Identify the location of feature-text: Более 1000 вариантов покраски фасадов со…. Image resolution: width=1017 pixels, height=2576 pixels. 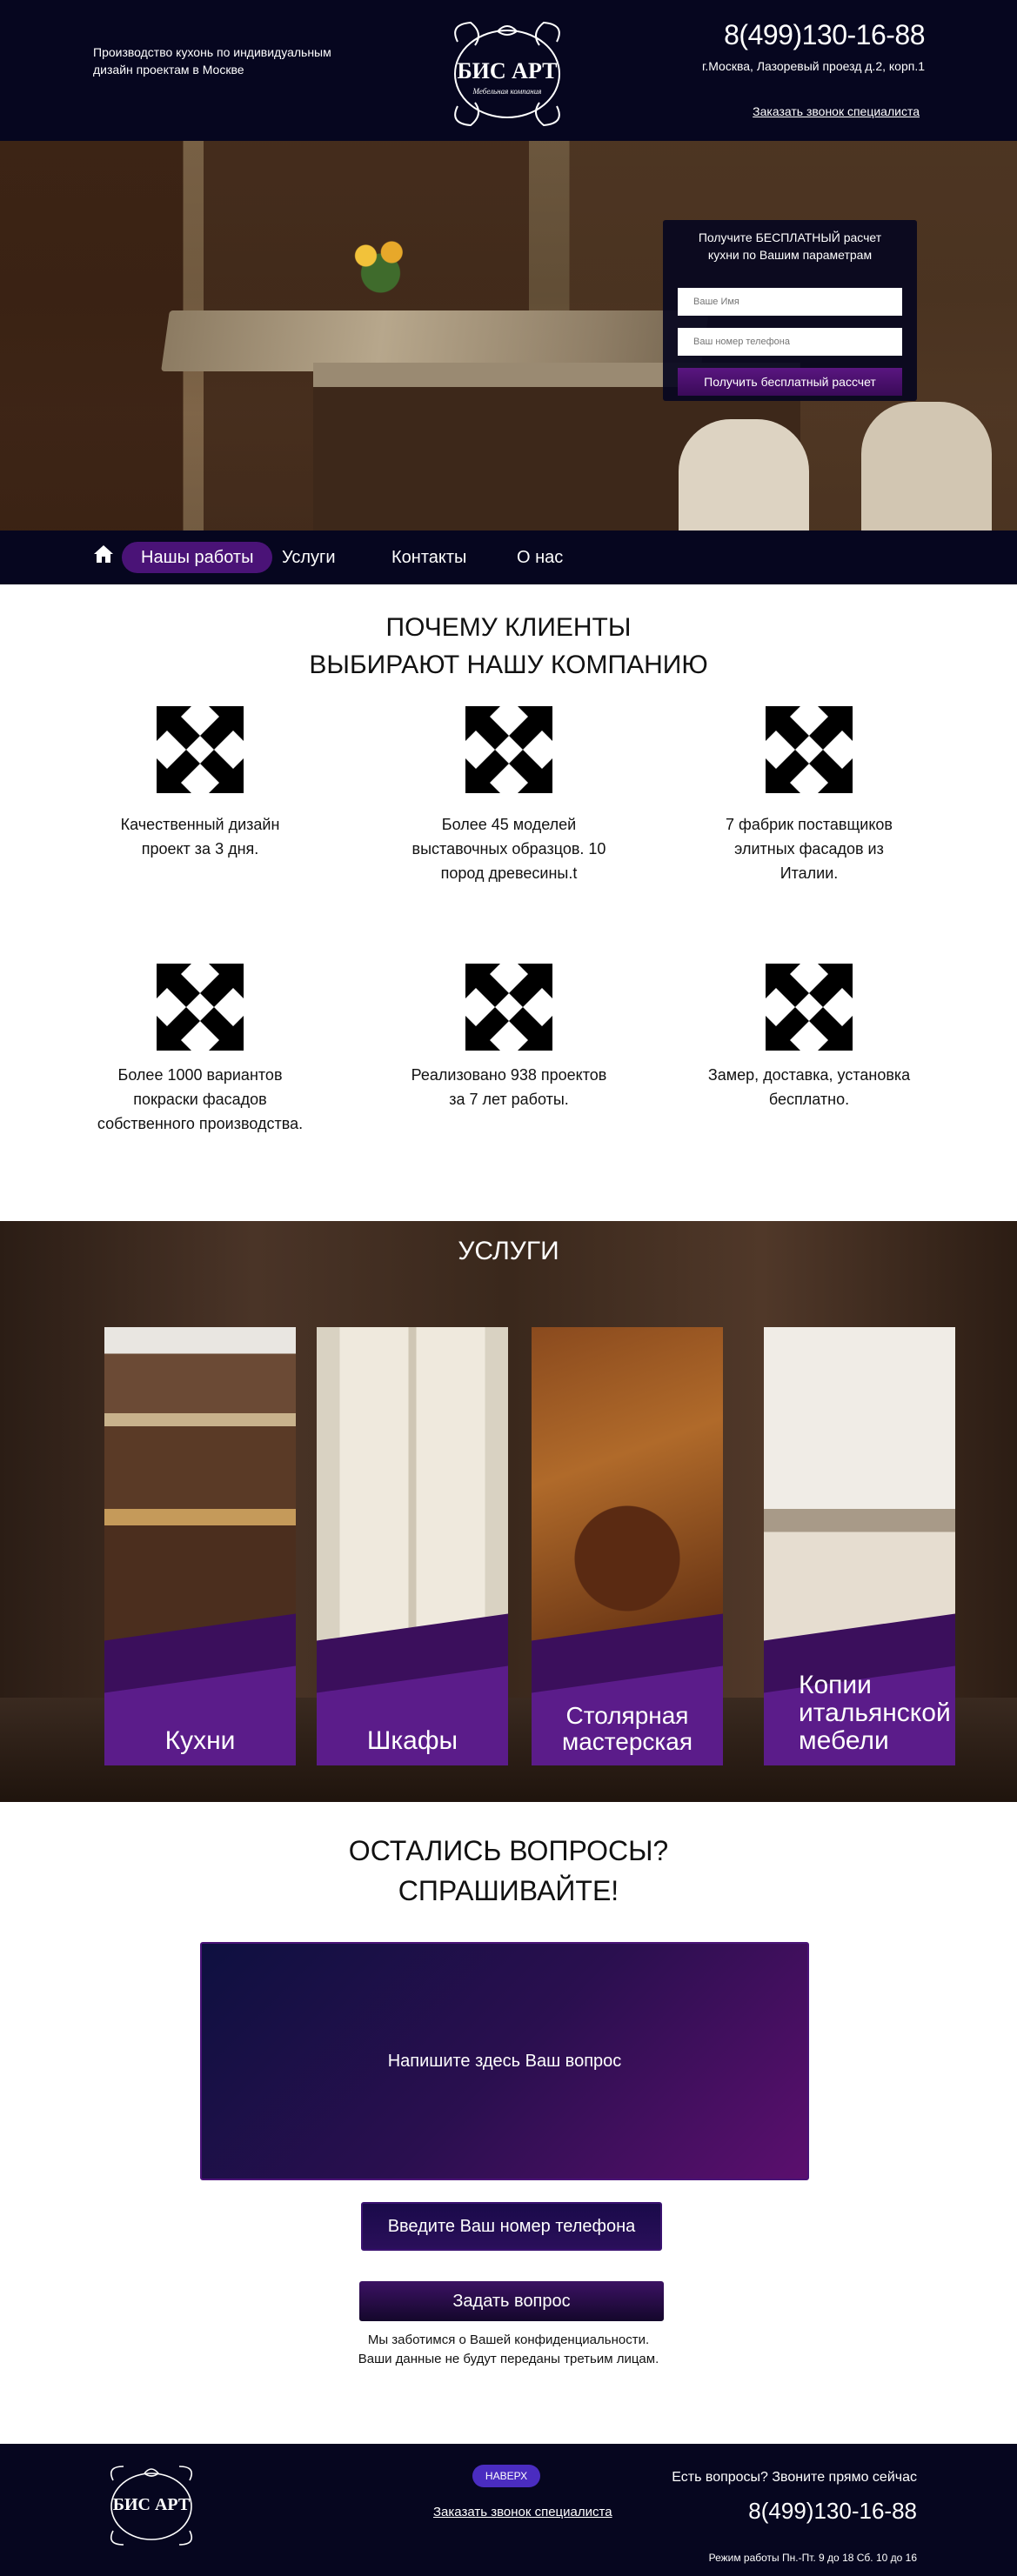
(201, 1099).